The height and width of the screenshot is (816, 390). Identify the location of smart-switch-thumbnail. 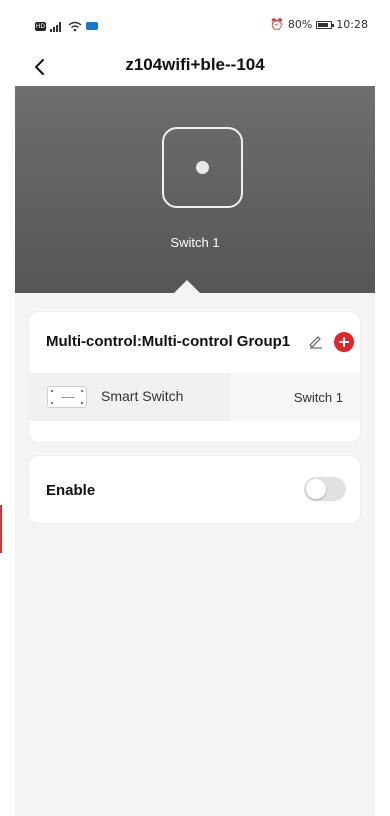
(67, 397).